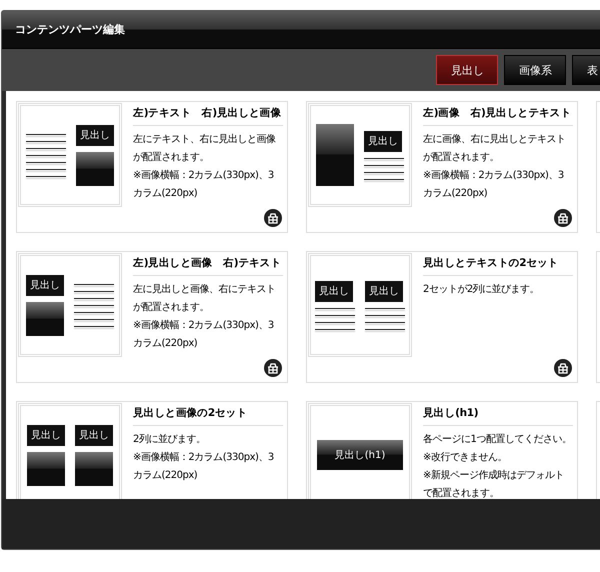 The height and width of the screenshot is (572, 600). Describe the element at coordinates (208, 116) in the screenshot. I see `part-title: 左)テキスト 右)見出しと画像` at that location.